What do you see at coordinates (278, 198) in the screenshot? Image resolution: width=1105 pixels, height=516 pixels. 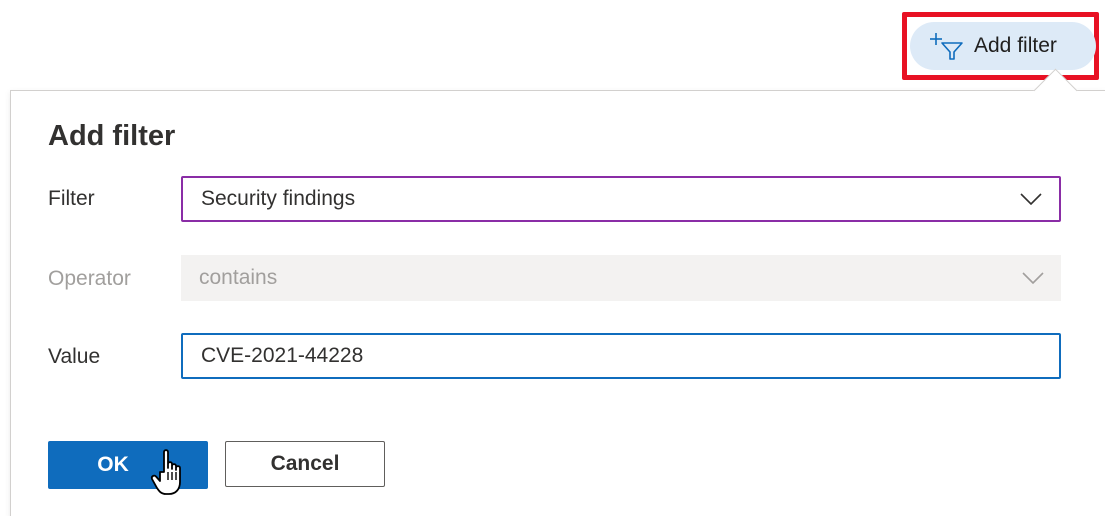 I see `filter-dropdown-value: Security findings` at bounding box center [278, 198].